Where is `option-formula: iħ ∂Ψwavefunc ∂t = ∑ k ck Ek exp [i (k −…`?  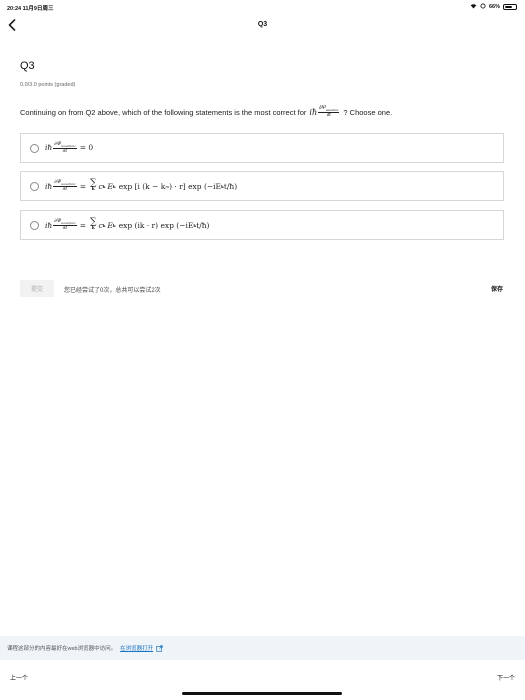 option-formula: iħ ∂Ψwavefunc ∂t = ∑ k ck Ek exp [i (k −… is located at coordinates (141, 186).